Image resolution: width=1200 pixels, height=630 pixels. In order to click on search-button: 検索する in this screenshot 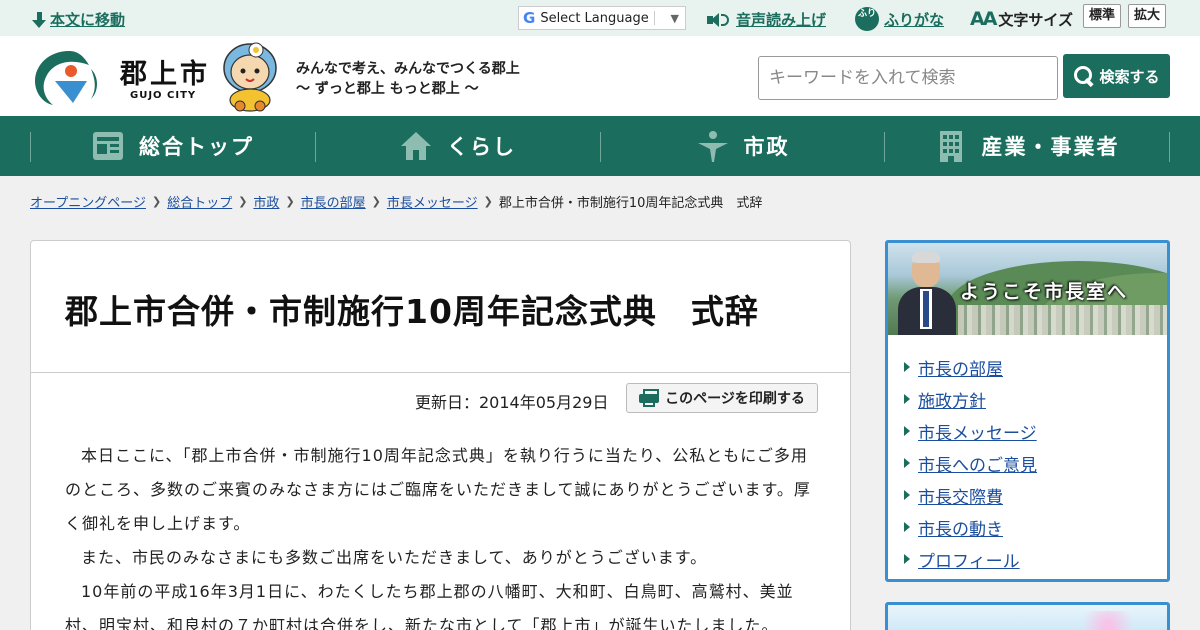, I will do `click(1116, 76)`.